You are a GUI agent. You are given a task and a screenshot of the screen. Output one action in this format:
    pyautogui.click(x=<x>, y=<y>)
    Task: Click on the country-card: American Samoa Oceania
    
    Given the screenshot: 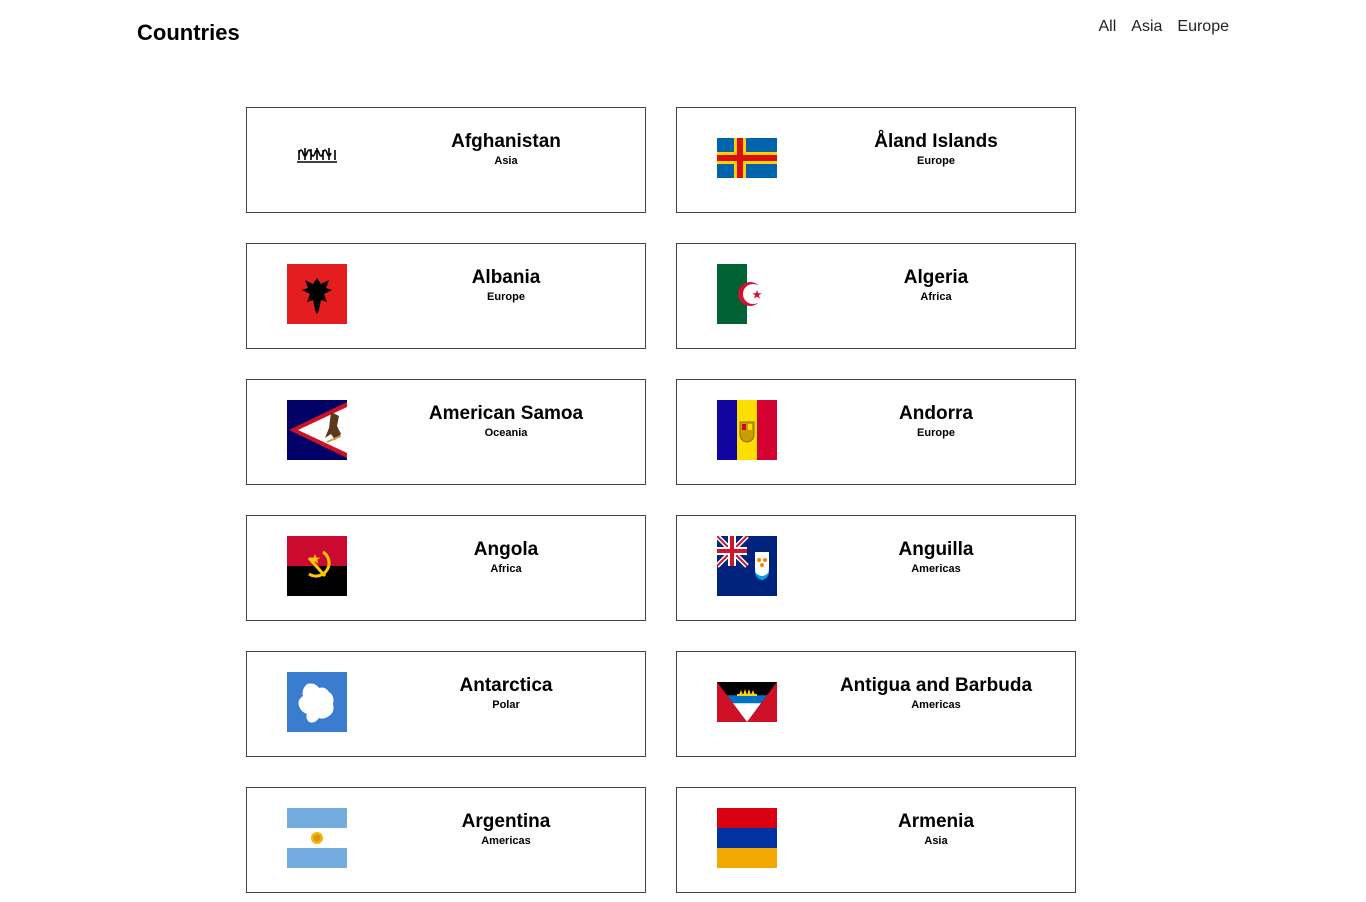 What is the action you would take?
    pyautogui.click(x=446, y=432)
    